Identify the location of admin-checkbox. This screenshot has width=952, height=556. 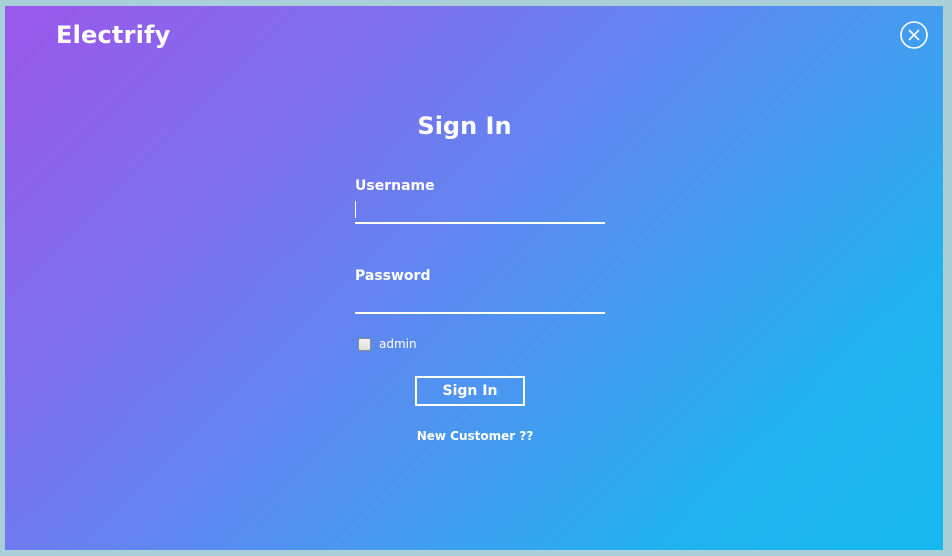
(364, 344).